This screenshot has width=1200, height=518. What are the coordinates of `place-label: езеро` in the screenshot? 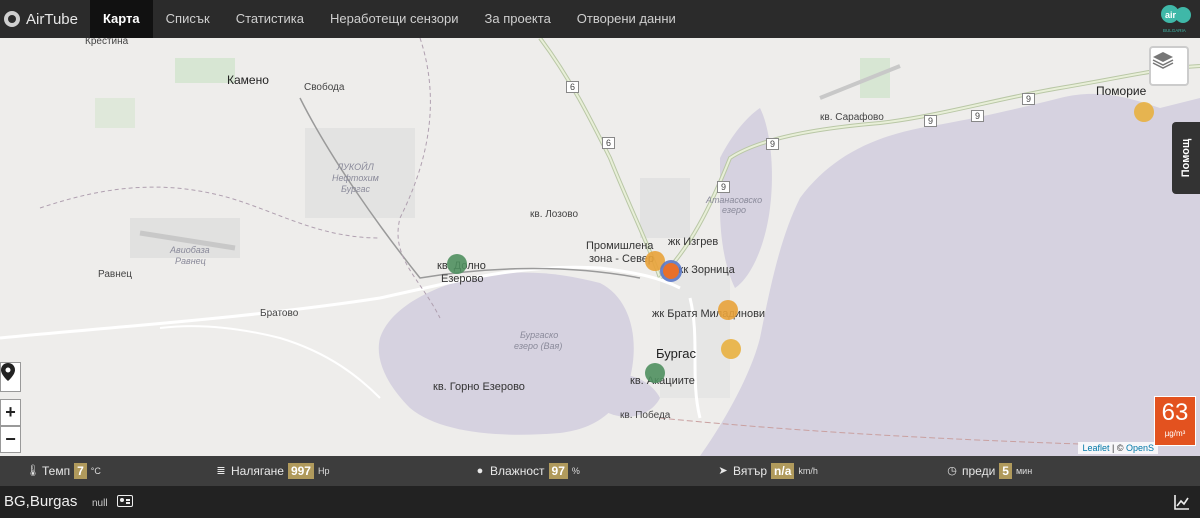 It's located at (734, 210).